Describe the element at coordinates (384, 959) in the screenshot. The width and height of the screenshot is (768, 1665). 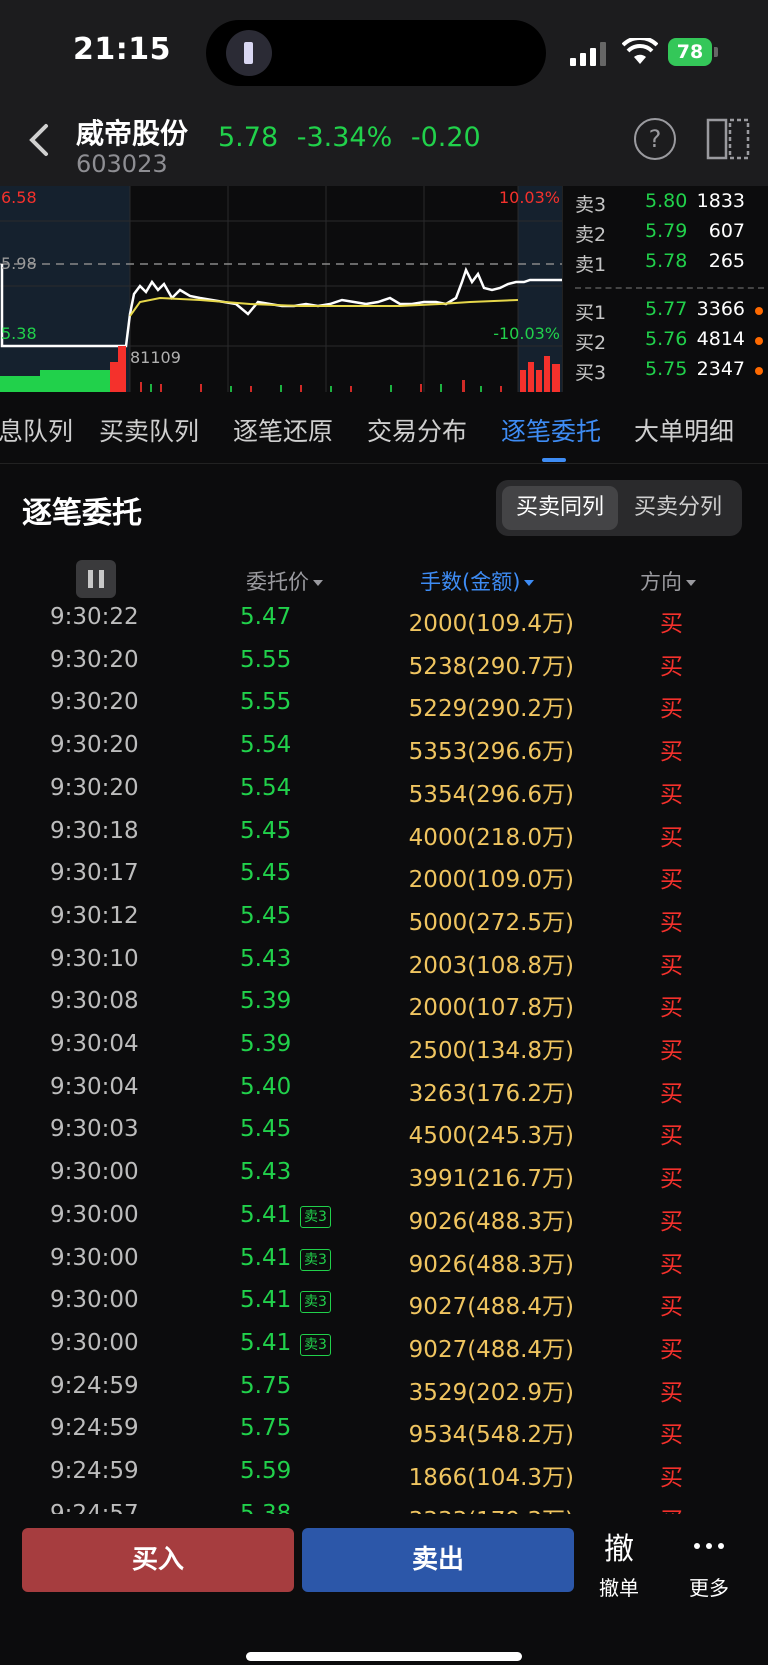
I see `order-row: 9:30:10 5.43 2003(108.8万) 买` at that location.